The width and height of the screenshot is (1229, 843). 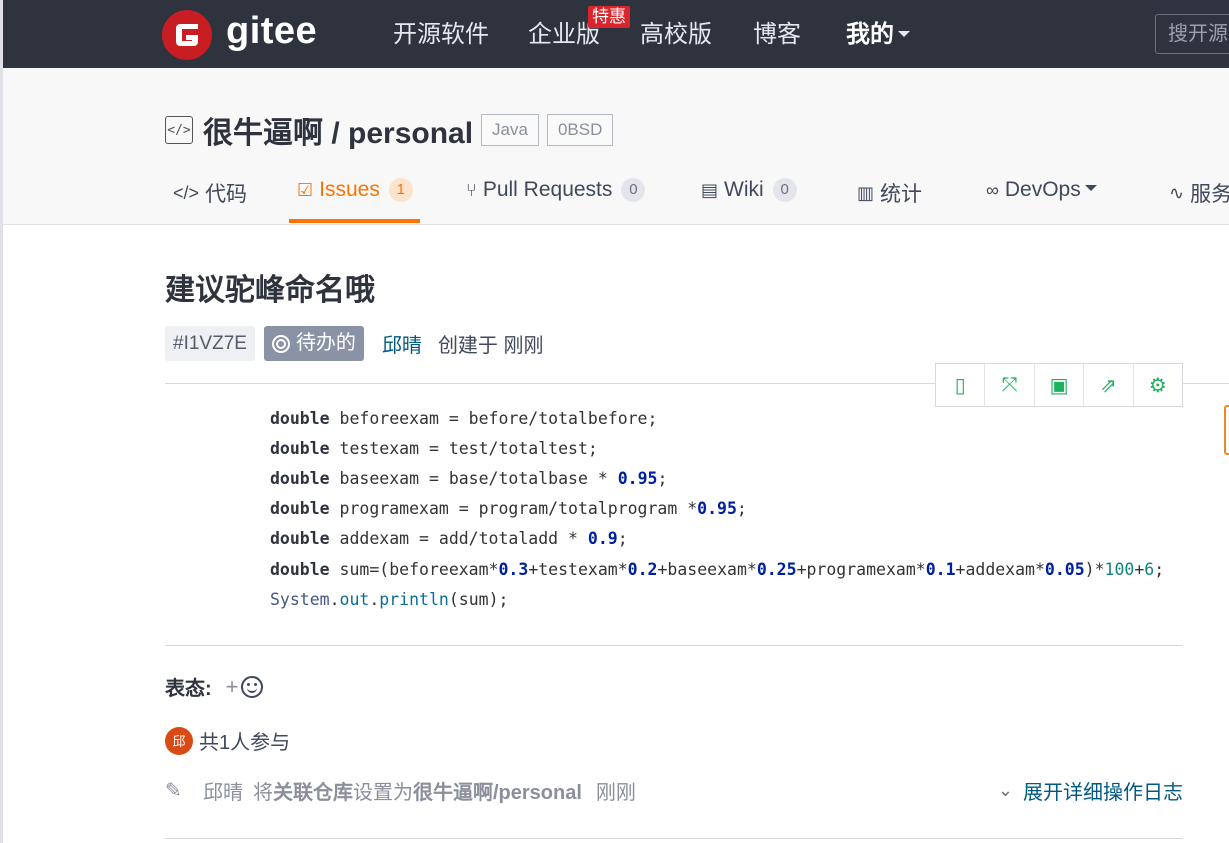 What do you see at coordinates (325, 343) in the screenshot?
I see `issue-state-label: 待办的` at bounding box center [325, 343].